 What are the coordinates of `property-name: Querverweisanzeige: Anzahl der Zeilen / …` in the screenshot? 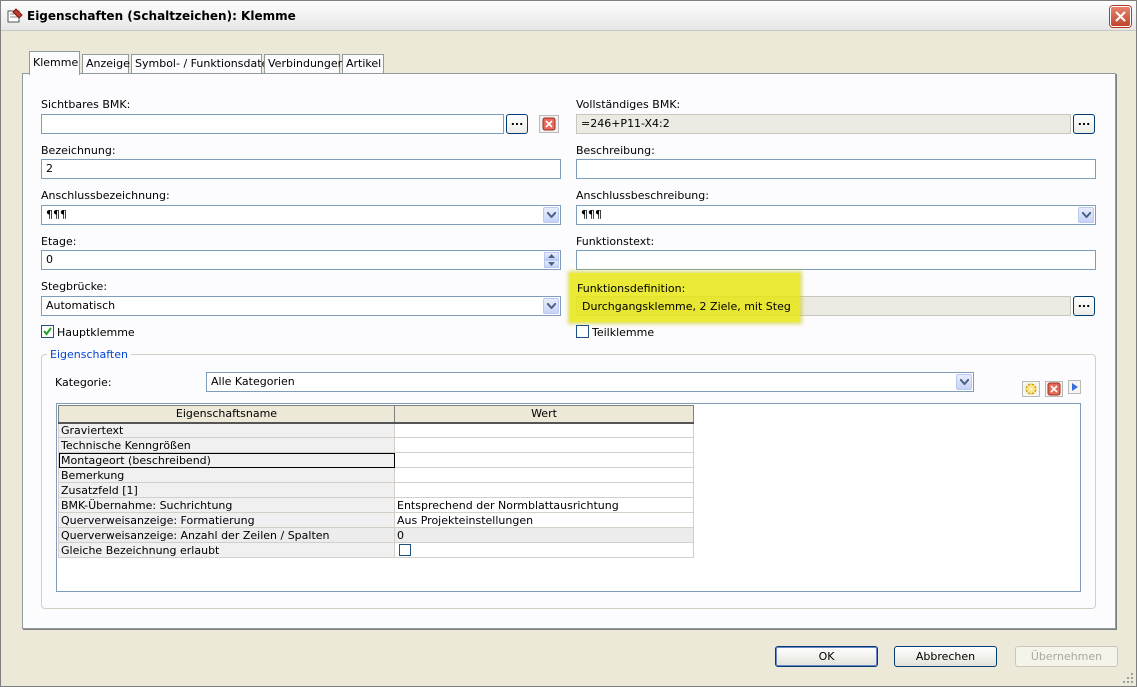 It's located at (226, 535).